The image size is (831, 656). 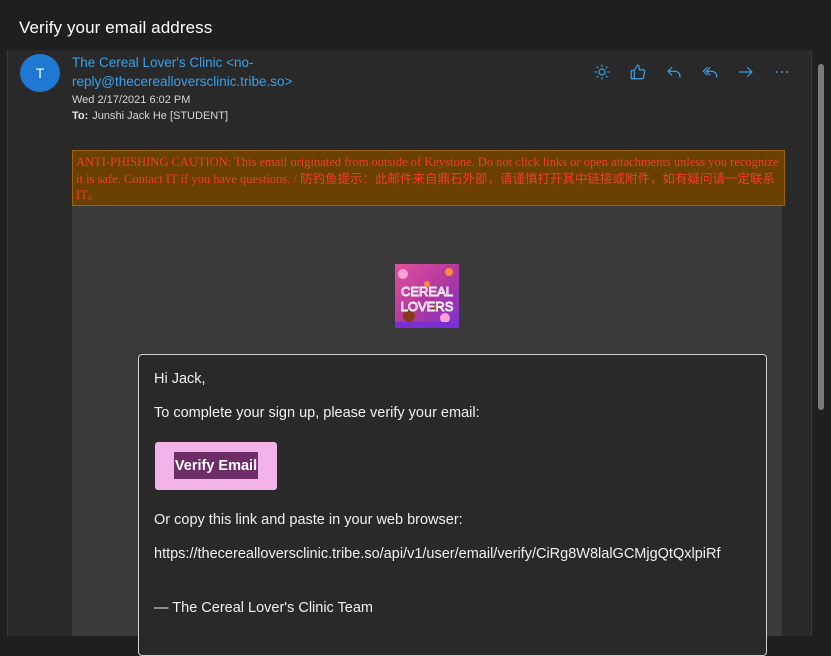 I want to click on ellipsis-icon, so click(x=782, y=72).